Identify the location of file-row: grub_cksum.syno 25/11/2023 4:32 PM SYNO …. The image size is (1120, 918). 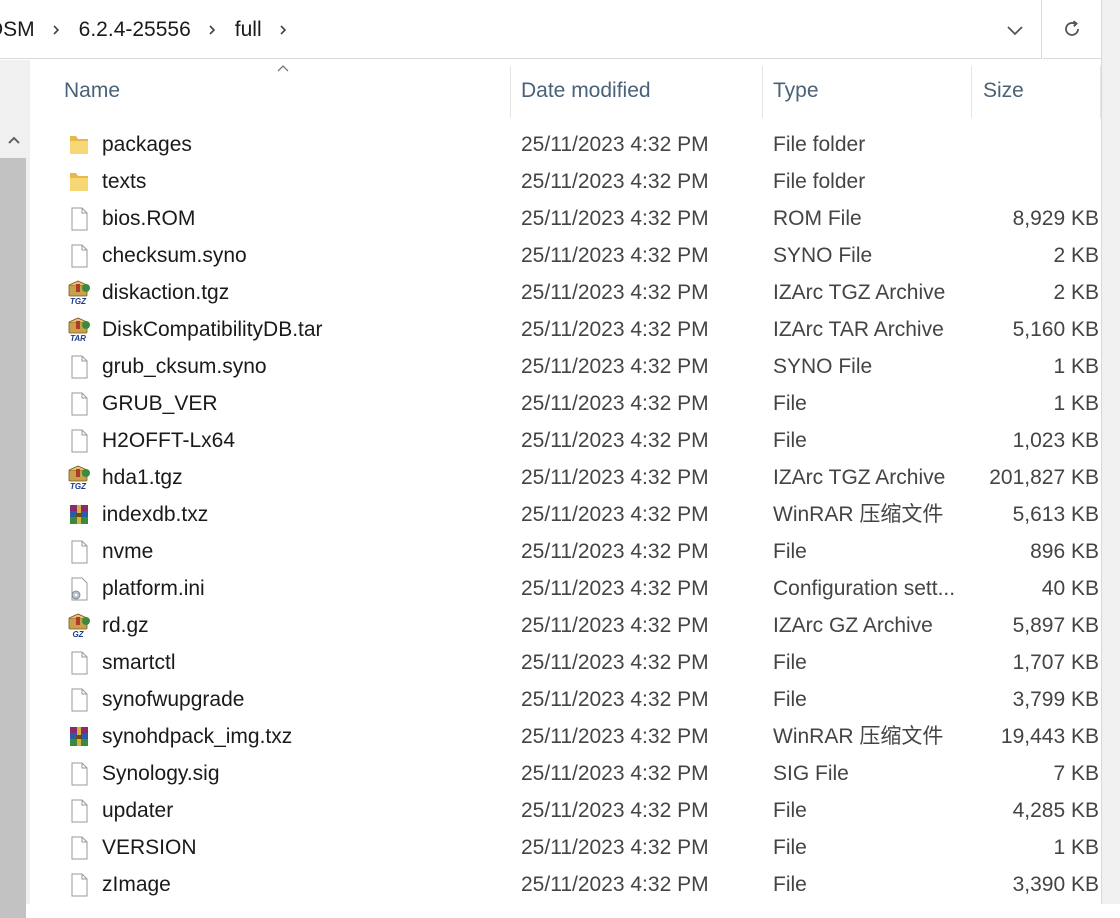
(565, 366).